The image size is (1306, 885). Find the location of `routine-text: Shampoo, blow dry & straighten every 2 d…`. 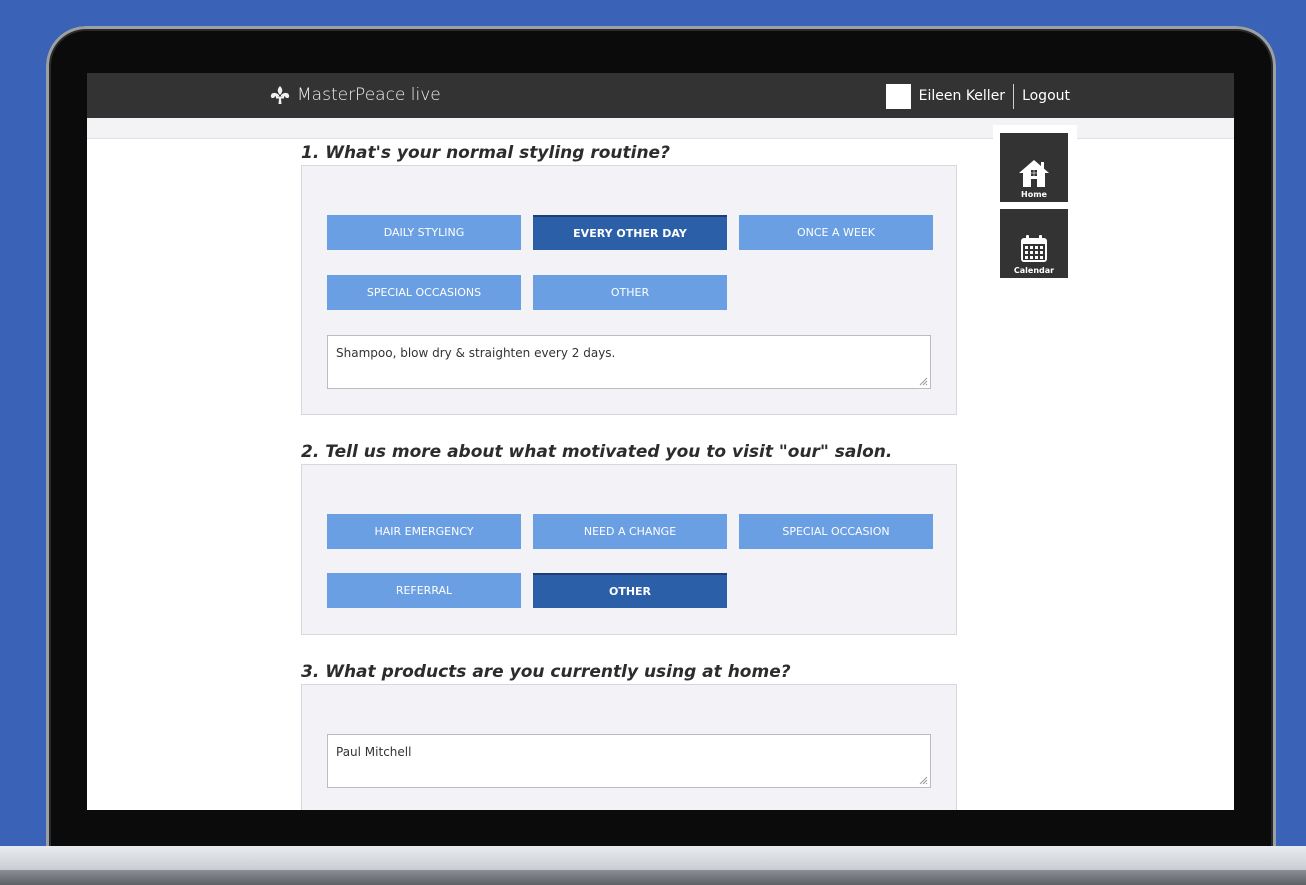

routine-text: Shampoo, blow dry & straighten every 2 d… is located at coordinates (476, 353).